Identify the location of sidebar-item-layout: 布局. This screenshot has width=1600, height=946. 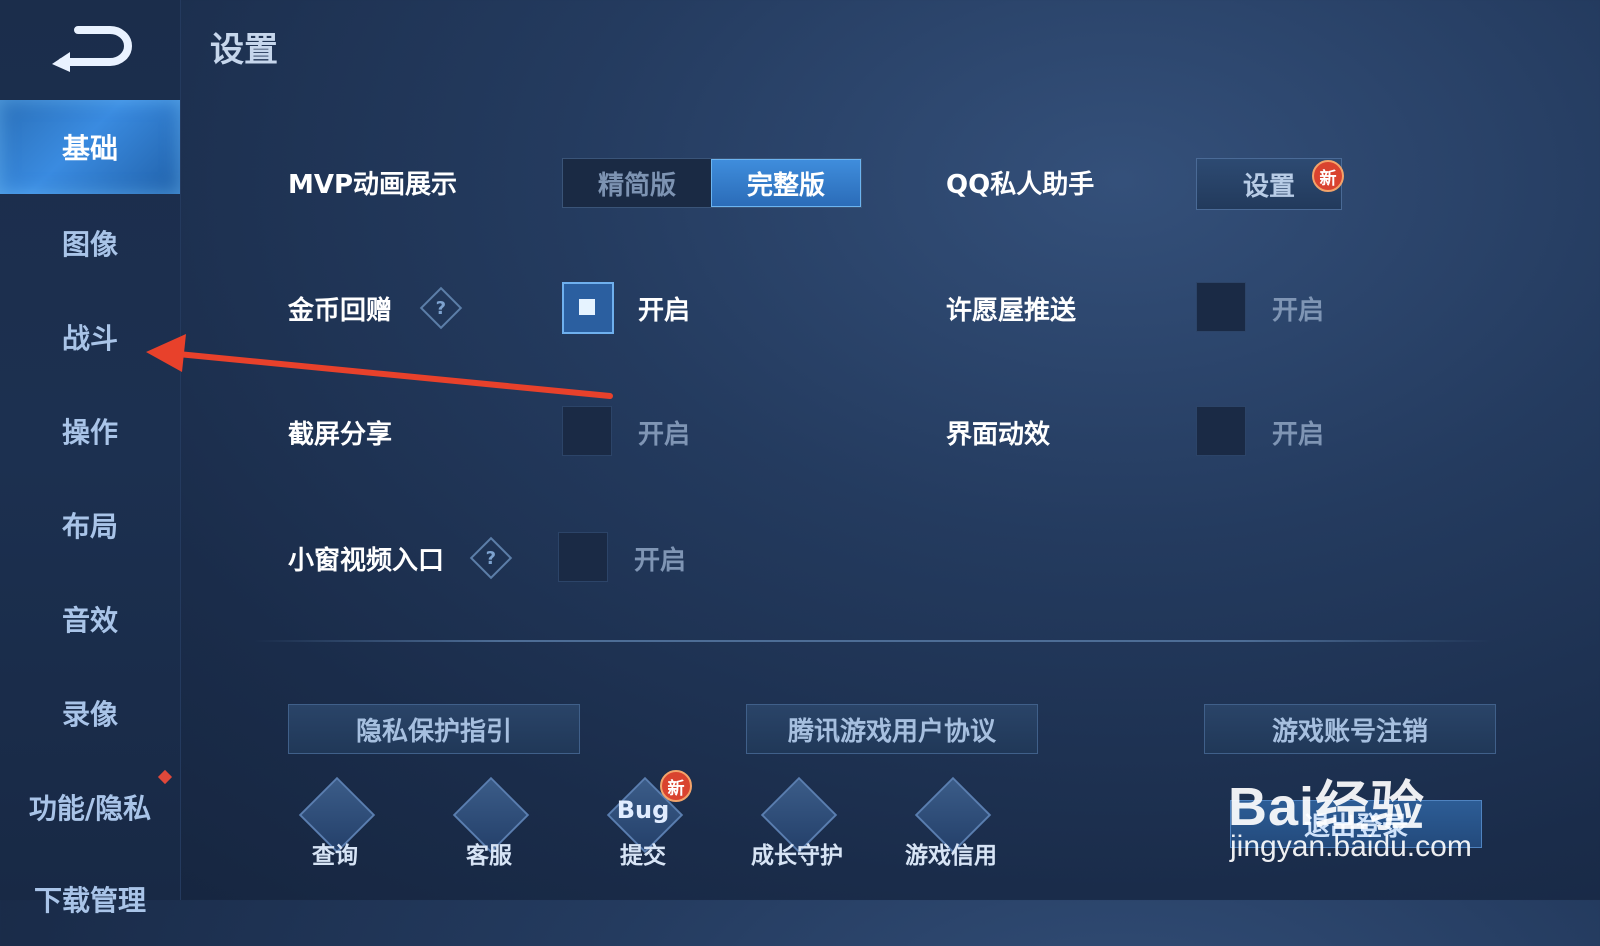
(90, 525).